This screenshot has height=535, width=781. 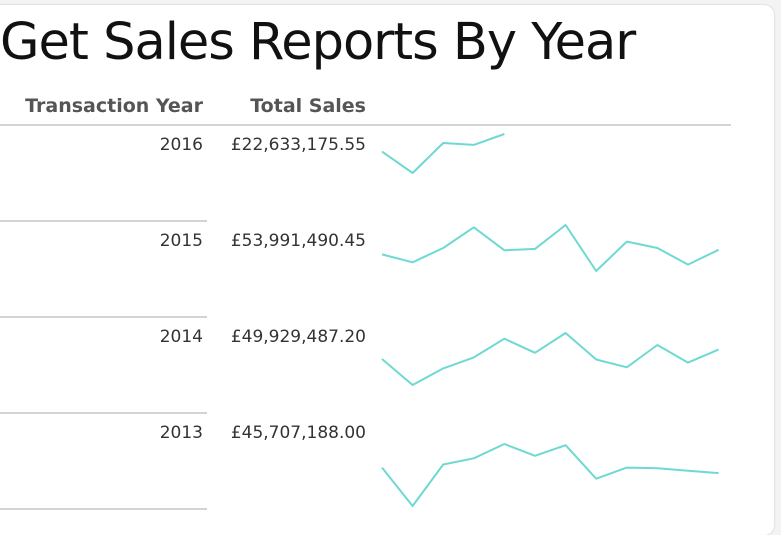 What do you see at coordinates (550, 359) in the screenshot?
I see `sales-trend-sparkline-2014` at bounding box center [550, 359].